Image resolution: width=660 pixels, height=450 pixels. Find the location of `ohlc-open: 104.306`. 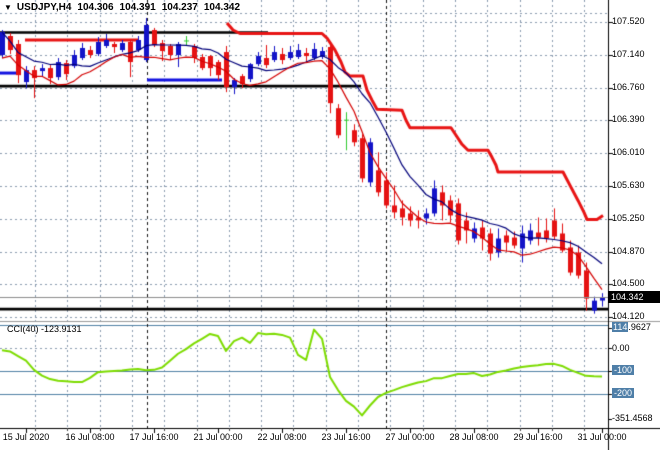

ohlc-open: 104.306 is located at coordinates (95, 7).